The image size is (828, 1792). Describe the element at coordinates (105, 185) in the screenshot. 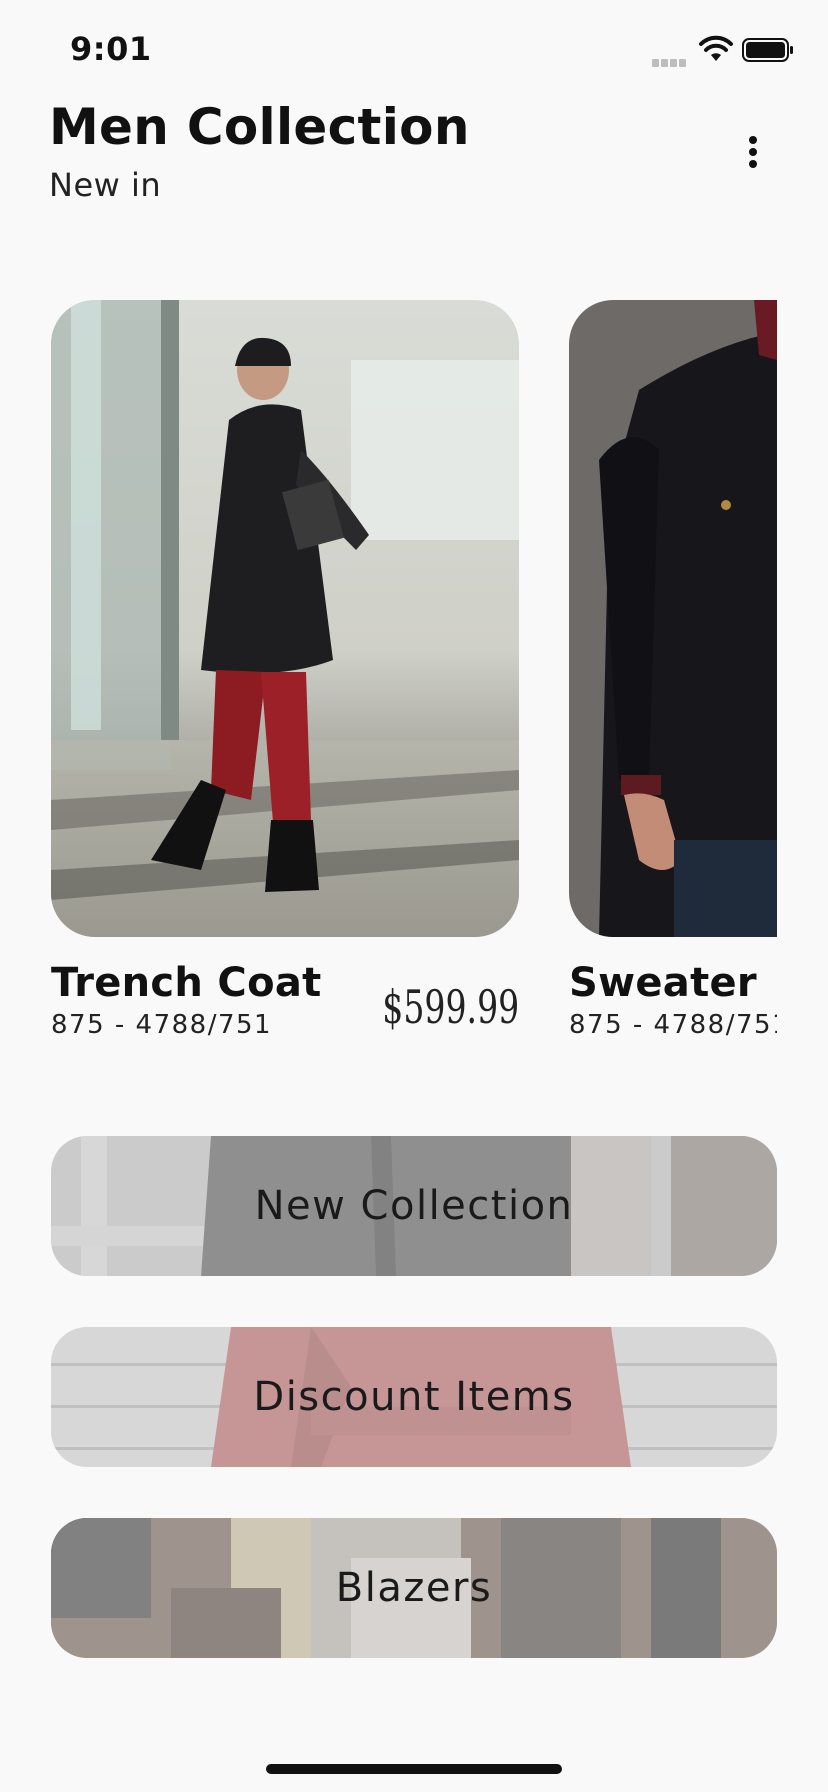

I see `page-subtitle: New in` at that location.